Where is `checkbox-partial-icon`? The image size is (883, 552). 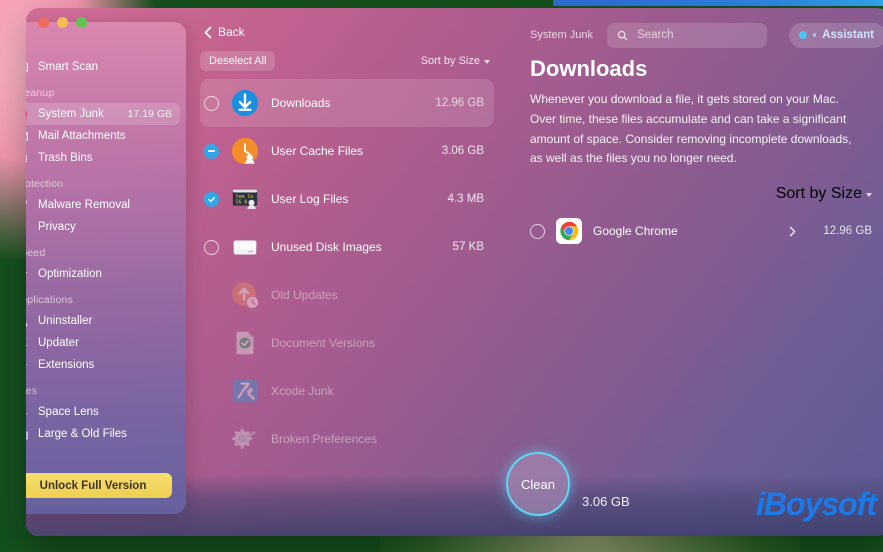
checkbox-partial-icon is located at coordinates (211, 151).